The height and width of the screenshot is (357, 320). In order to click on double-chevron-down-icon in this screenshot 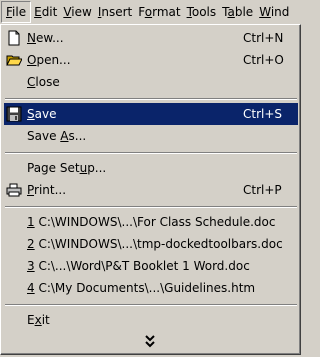, I will do `click(150, 341)`.